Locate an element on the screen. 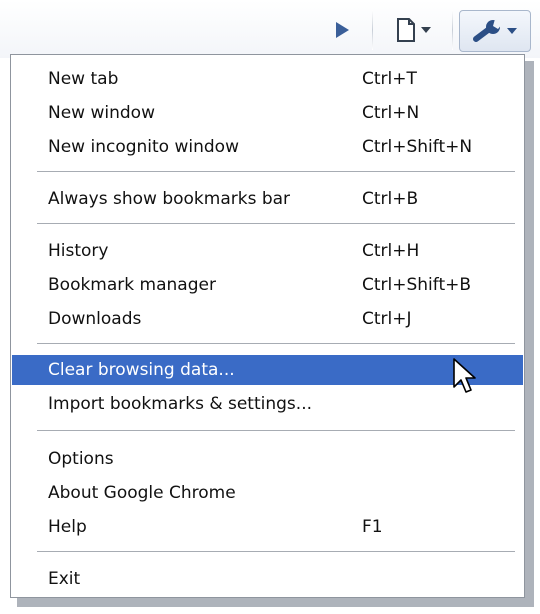 The width and height of the screenshot is (540, 614). menu-item-always-show-bookmarks-bar: Always show bookmarks bar Ctrl+B is located at coordinates (267, 199).